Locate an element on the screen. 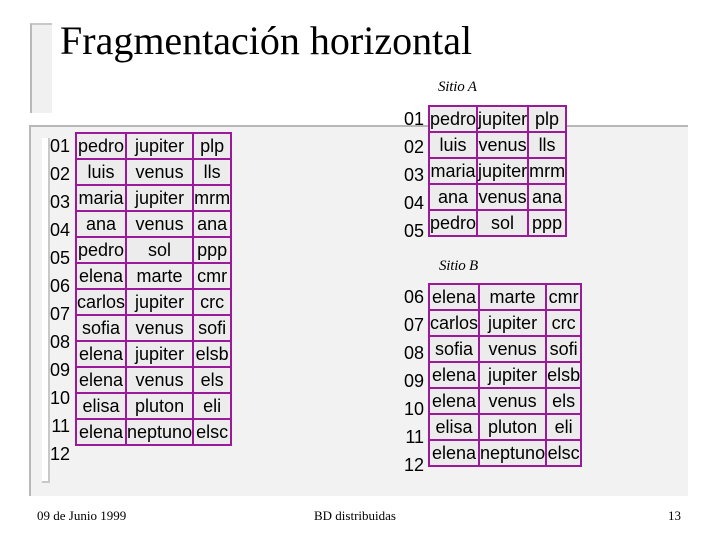 This screenshot has width=720, height=540. table-row: elena venus els is located at coordinates (153, 380).